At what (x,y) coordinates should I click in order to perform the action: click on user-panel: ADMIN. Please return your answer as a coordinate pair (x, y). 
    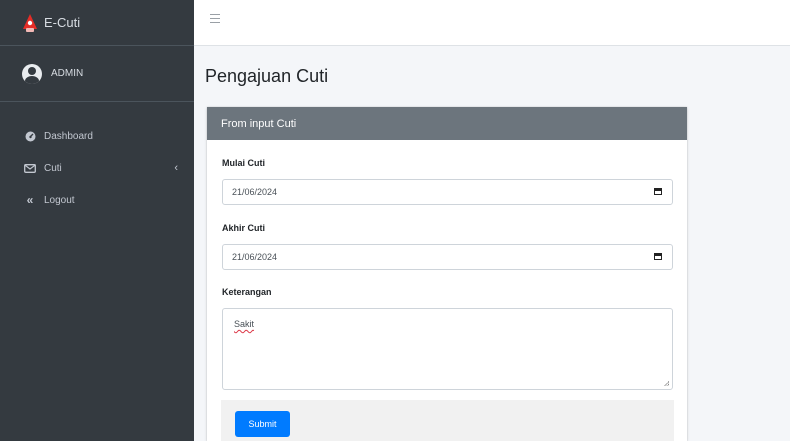
    Looking at the image, I should click on (97, 74).